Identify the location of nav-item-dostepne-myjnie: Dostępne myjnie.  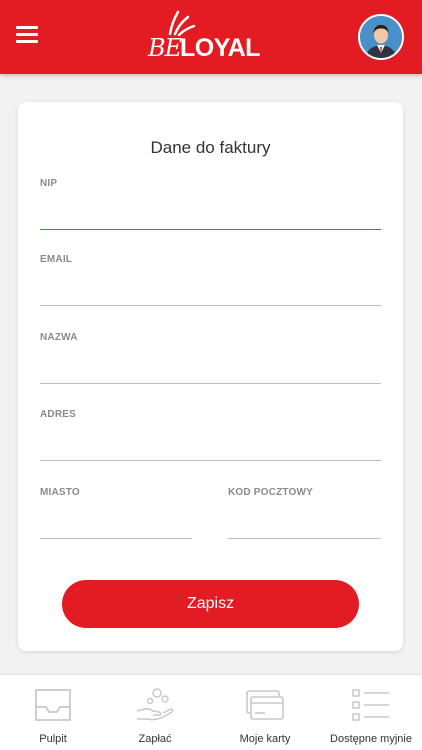
(370, 712).